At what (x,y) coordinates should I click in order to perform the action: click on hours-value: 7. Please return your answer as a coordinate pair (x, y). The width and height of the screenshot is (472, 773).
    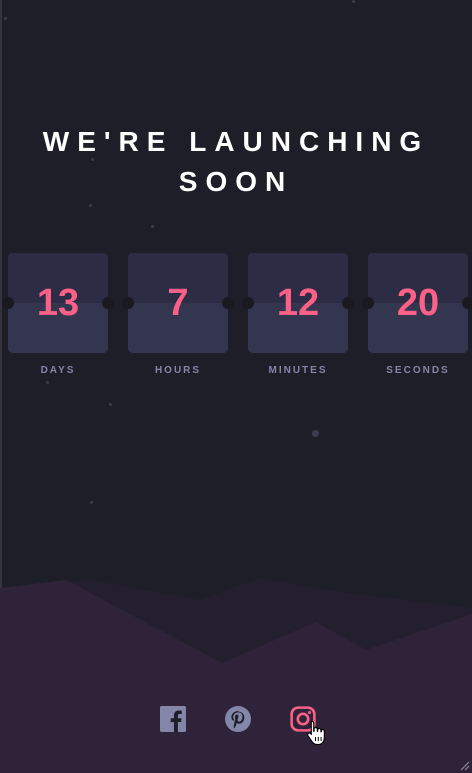
    Looking at the image, I should click on (178, 302).